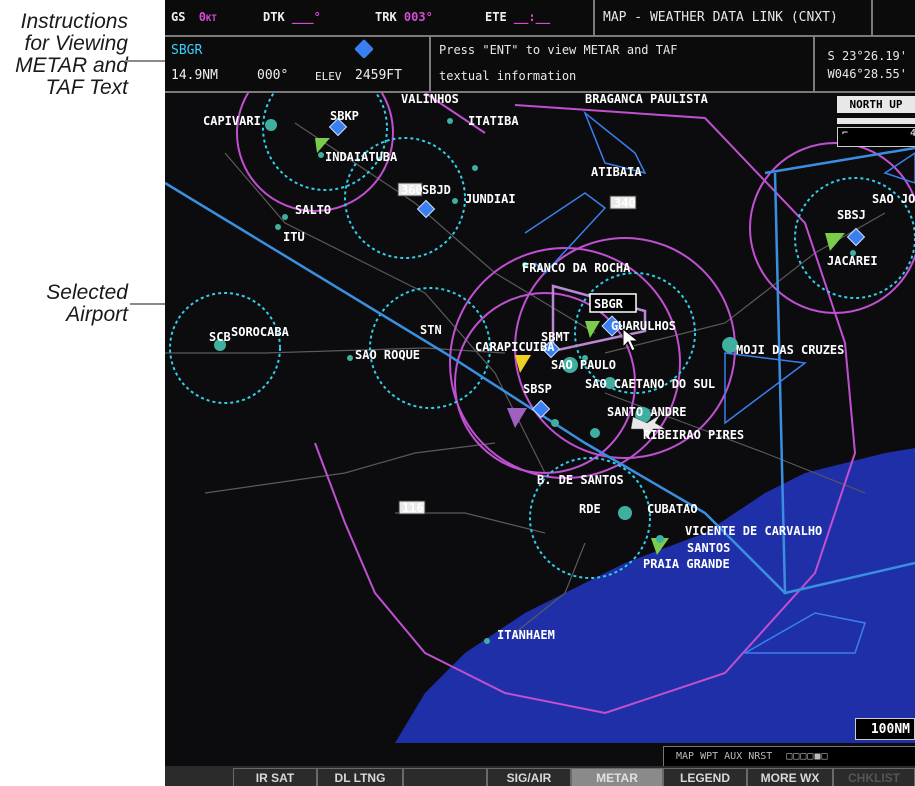 This screenshot has width=915, height=786. Describe the element at coordinates (187, 50) in the screenshot. I see `waypoint-ident: SBGR` at that location.